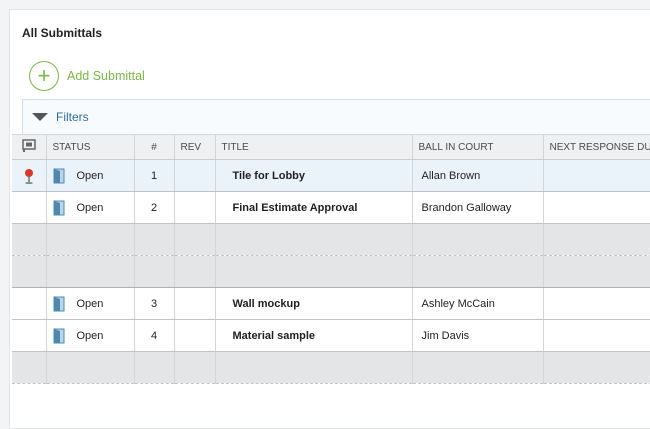 This screenshot has width=650, height=429. Describe the element at coordinates (40, 117) in the screenshot. I see `triangle-down-icon` at that location.